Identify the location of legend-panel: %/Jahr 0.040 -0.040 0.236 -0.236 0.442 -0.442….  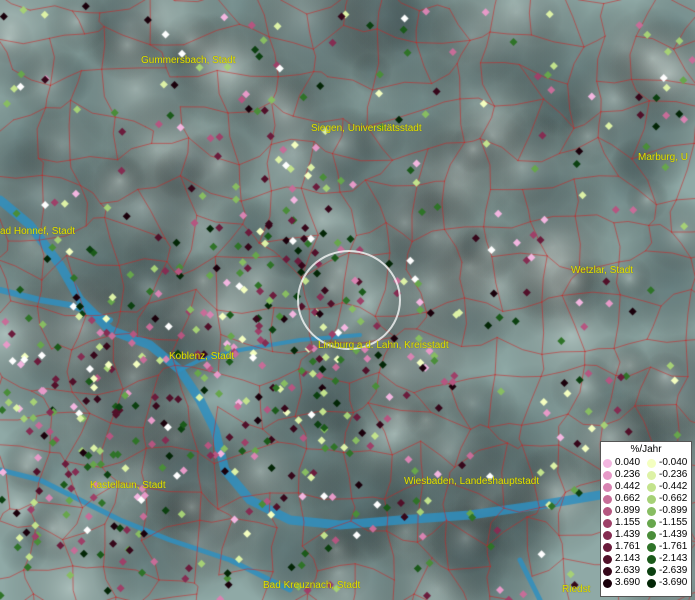
(646, 519).